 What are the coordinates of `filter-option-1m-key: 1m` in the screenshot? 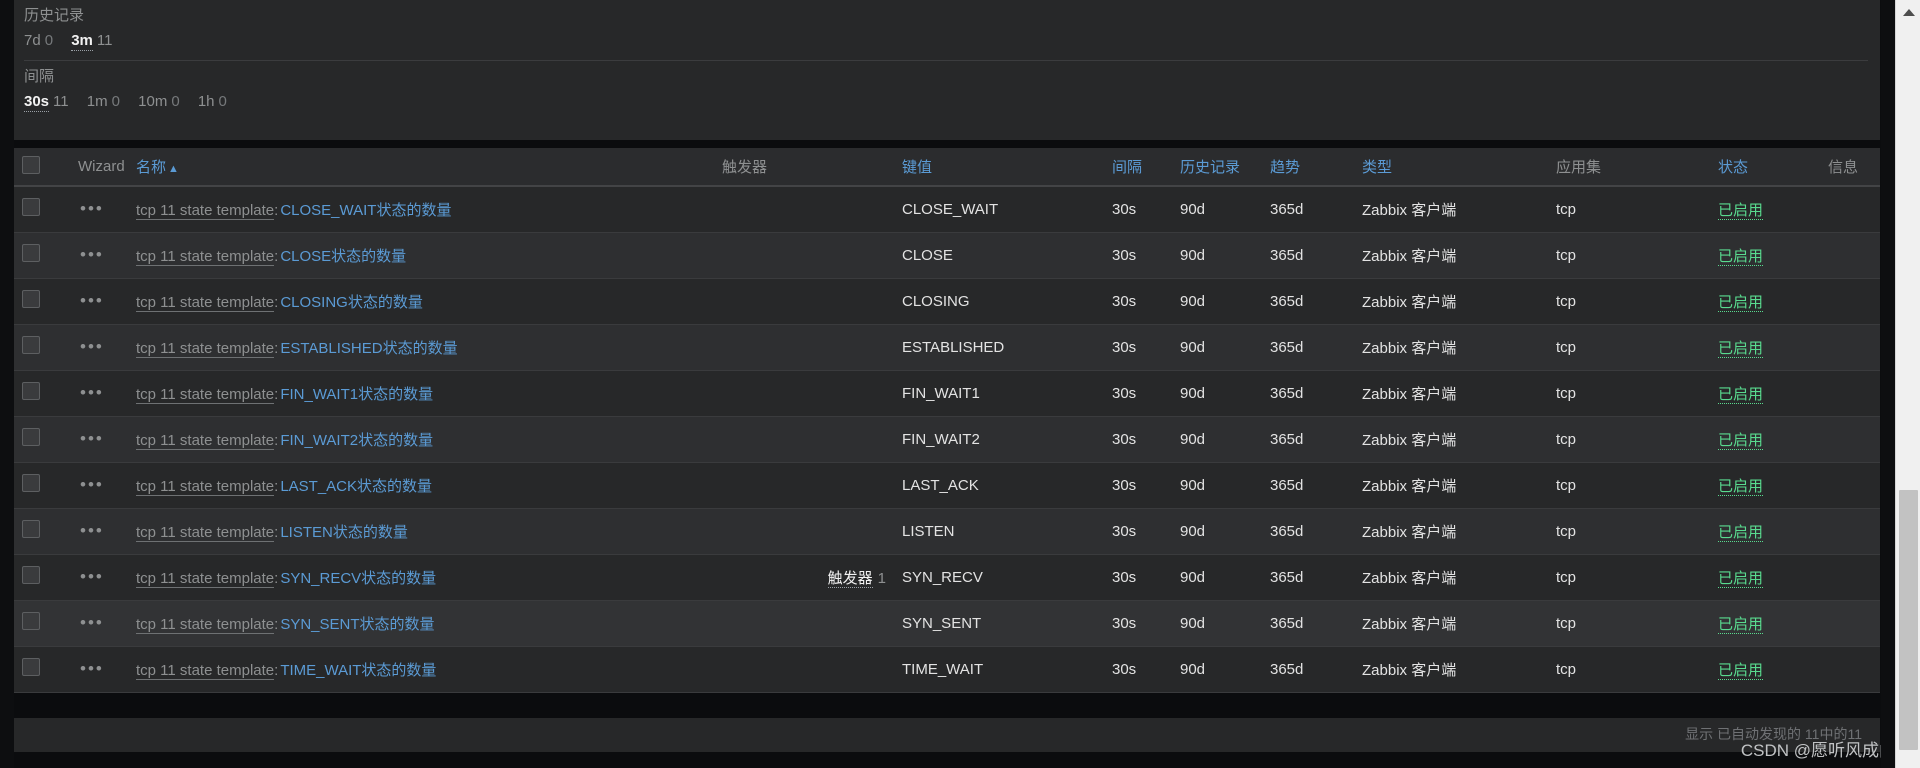 It's located at (97, 102).